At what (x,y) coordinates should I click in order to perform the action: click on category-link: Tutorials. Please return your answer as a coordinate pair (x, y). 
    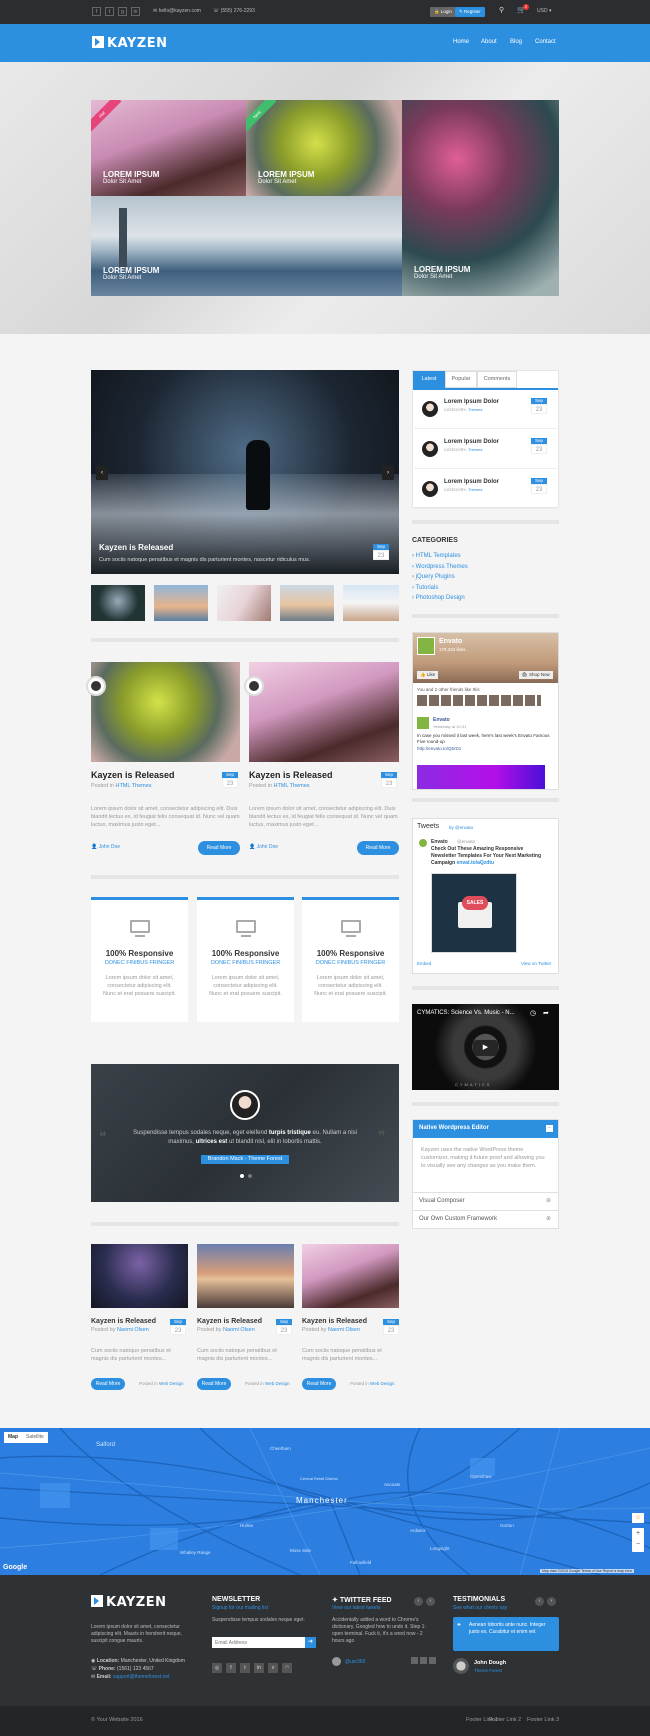
    Looking at the image, I should click on (427, 588).